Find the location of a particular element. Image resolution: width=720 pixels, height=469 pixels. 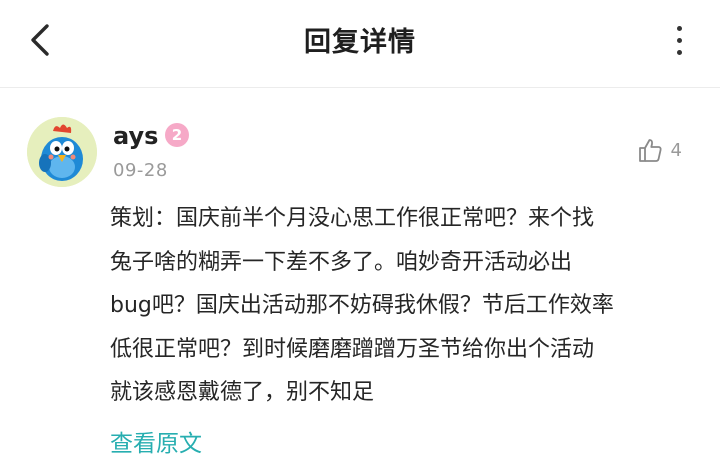

comment-text-line: bug吧？国庆出活动那不妨碍我休假？节后工作效率 is located at coordinates (362, 305).